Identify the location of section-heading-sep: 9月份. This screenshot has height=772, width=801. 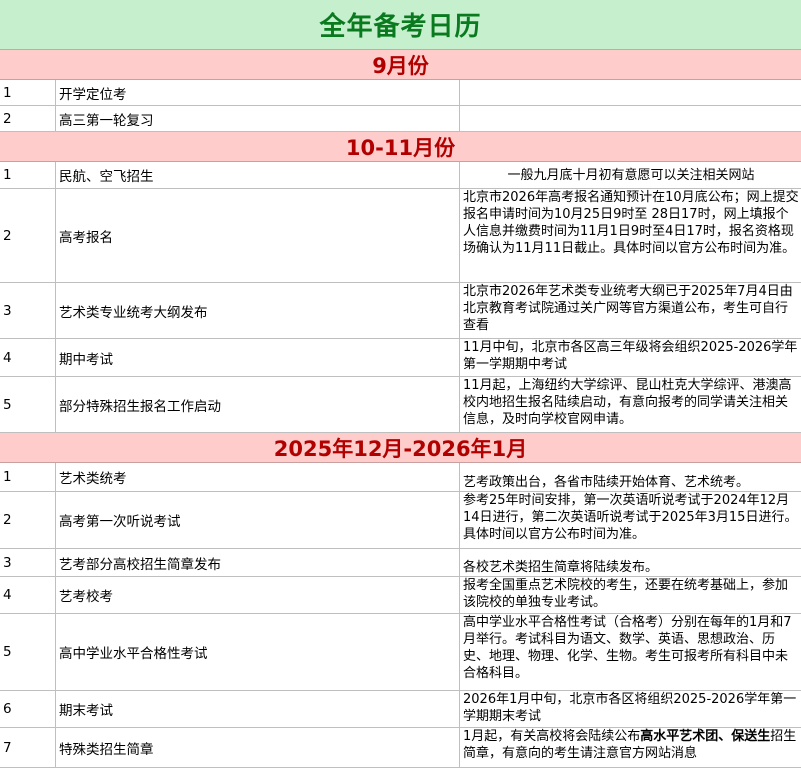
(400, 65).